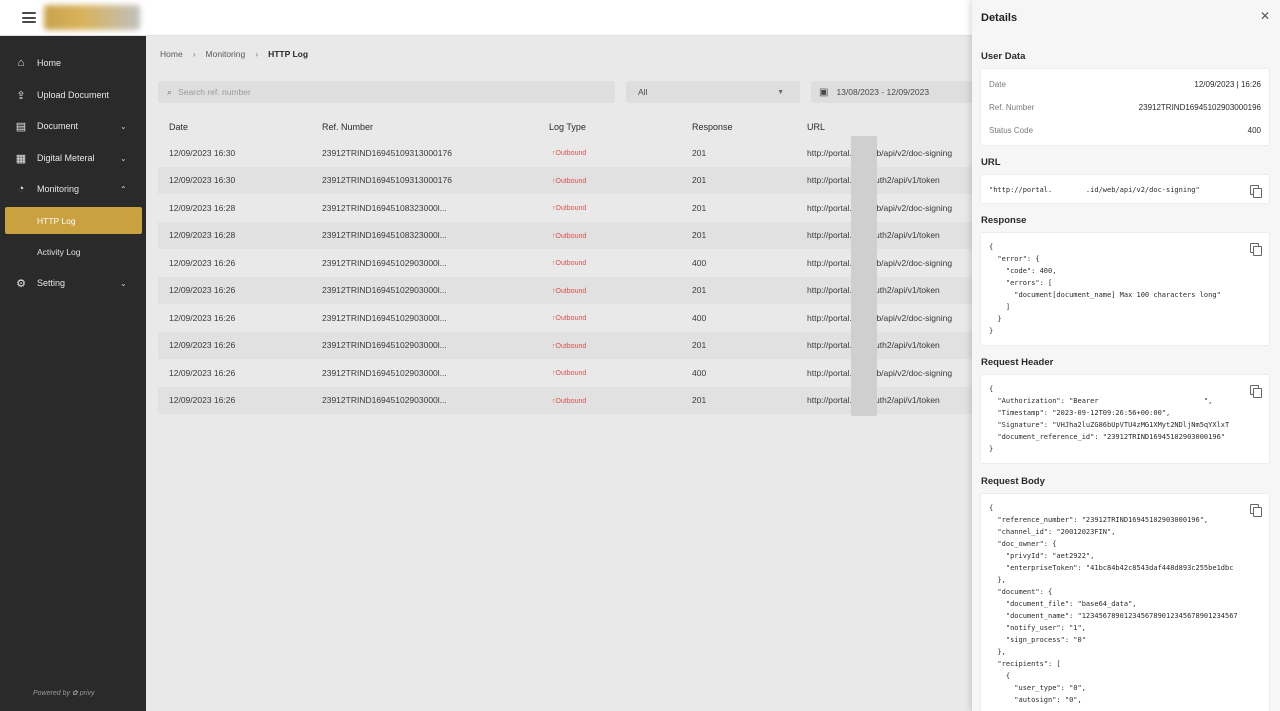  Describe the element at coordinates (73, 283) in the screenshot. I see `sidebar-item-setting: ⚙ Setting ⌄` at that location.